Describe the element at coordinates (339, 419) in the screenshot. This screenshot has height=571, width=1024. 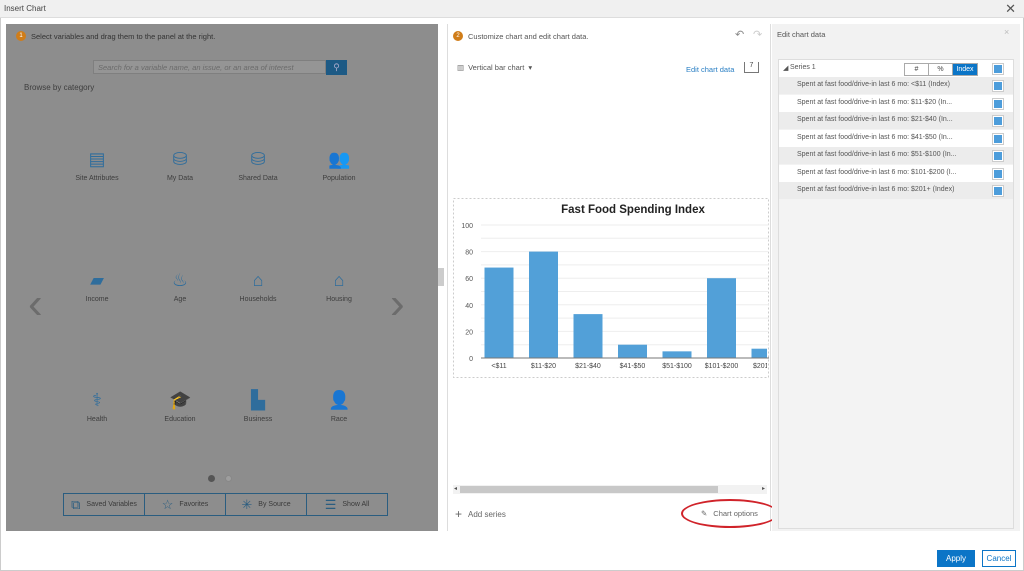
I see `category-label: Race` at that location.